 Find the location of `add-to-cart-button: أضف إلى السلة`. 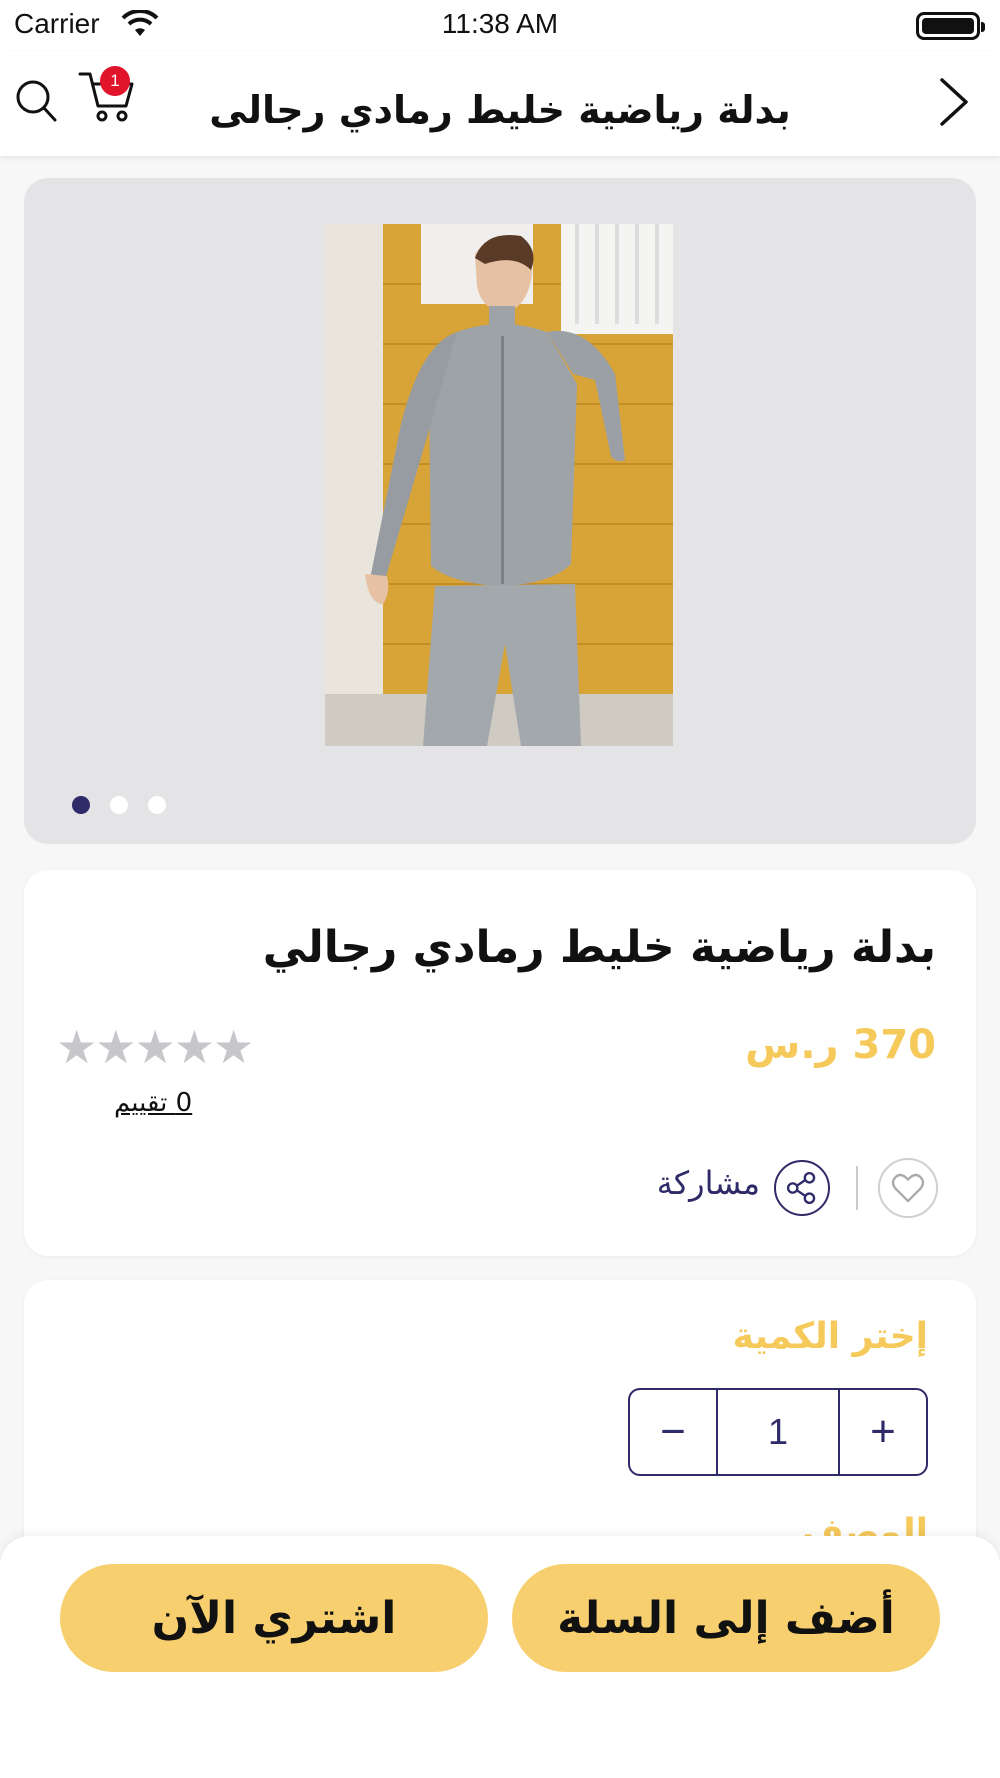

add-to-cart-button: أضف إلى السلة is located at coordinates (726, 1618).